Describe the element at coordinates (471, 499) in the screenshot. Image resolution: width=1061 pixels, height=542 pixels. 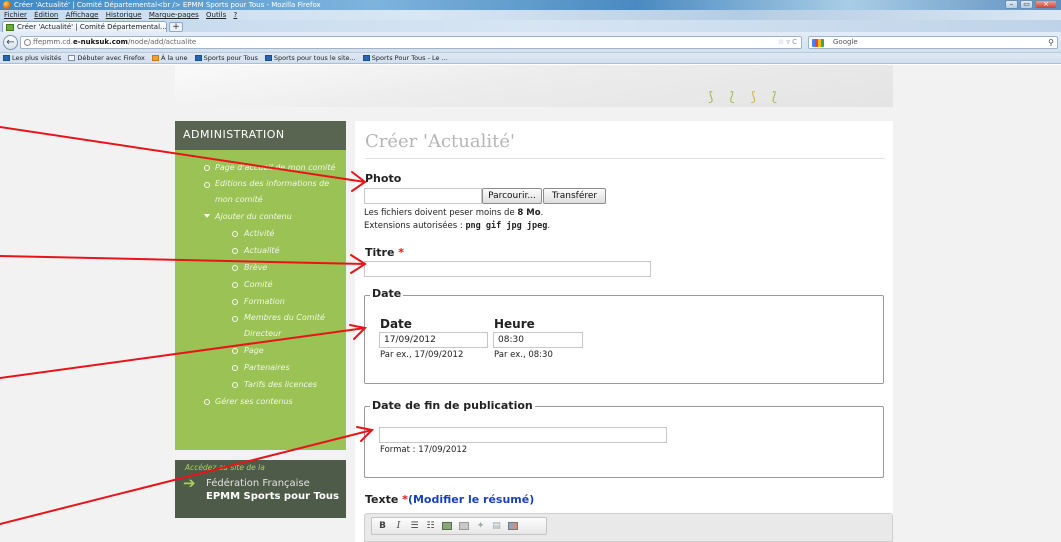
I see `edit-summary-link: (Modifier le résumé)` at that location.